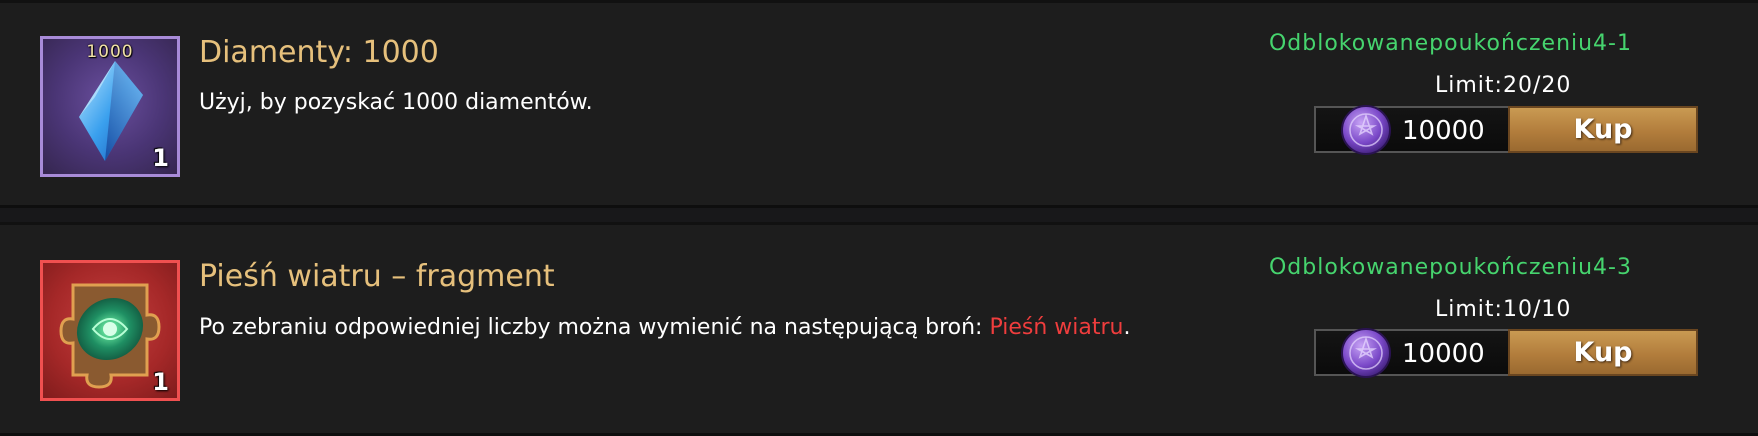 This screenshot has height=436, width=1758. What do you see at coordinates (110, 330) in the screenshot?
I see `item-slot: 1` at bounding box center [110, 330].